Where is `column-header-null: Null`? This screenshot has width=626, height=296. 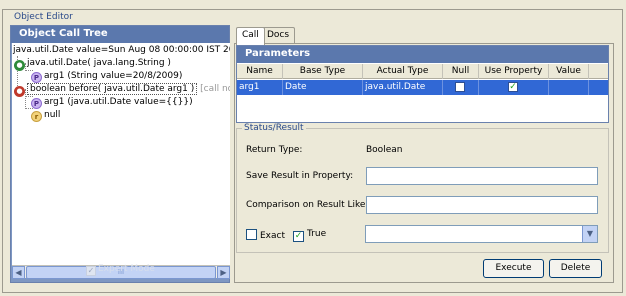 column-header-null: Null is located at coordinates (461, 71).